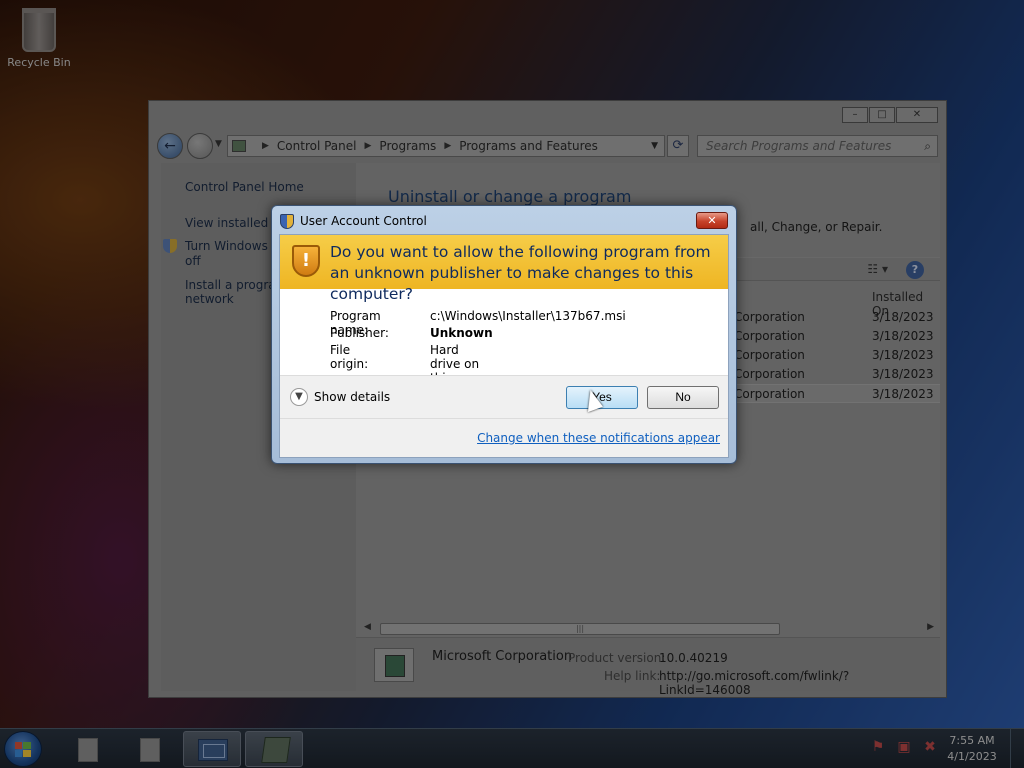  Describe the element at coordinates (287, 221) in the screenshot. I see `uac-shield-icon` at that location.